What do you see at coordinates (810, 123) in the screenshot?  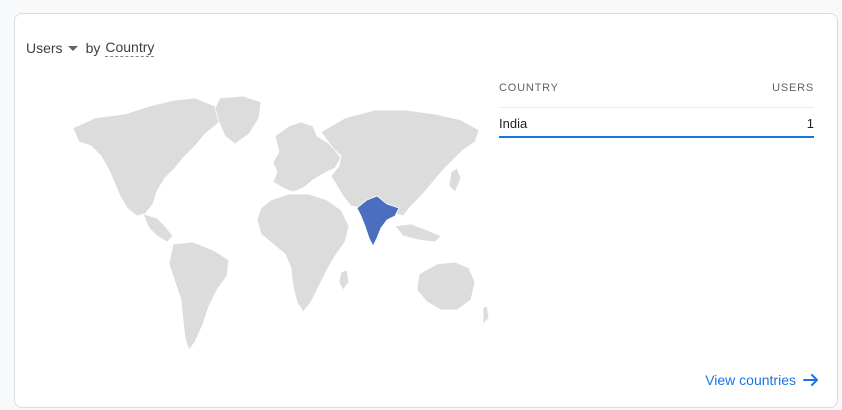 I see `row-users: 1` at bounding box center [810, 123].